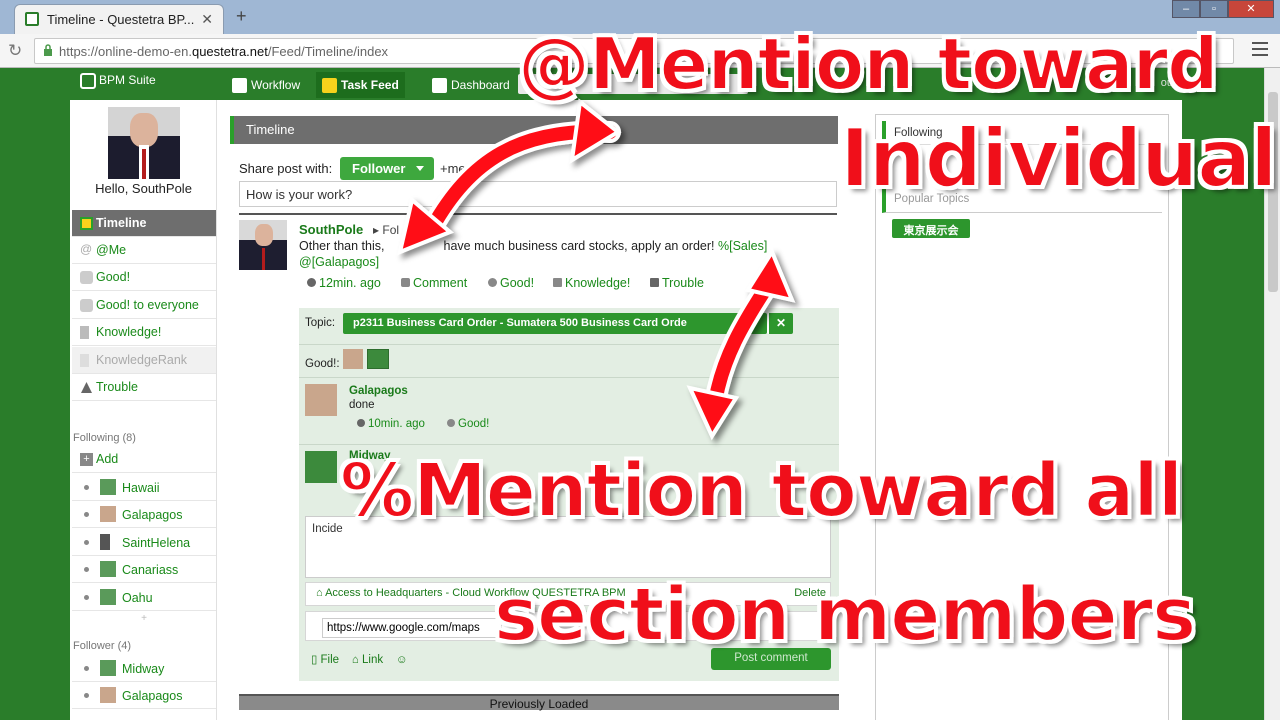  What do you see at coordinates (86, 277) in the screenshot?
I see `thumb-icon` at bounding box center [86, 277].